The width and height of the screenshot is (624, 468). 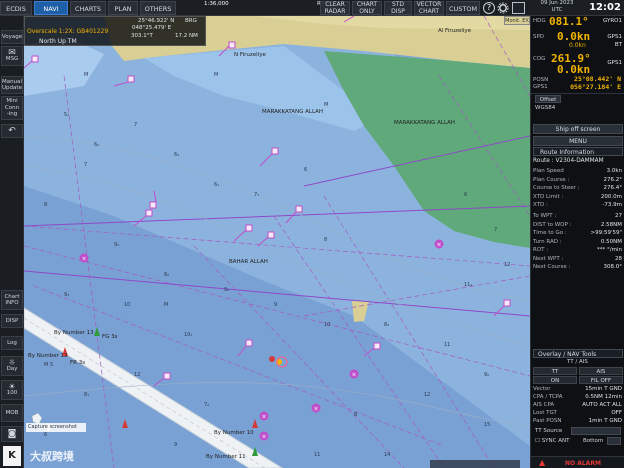 What do you see at coordinates (611, 241) in the screenshot?
I see `route-row-value: 0.50NM` at bounding box center [611, 241].